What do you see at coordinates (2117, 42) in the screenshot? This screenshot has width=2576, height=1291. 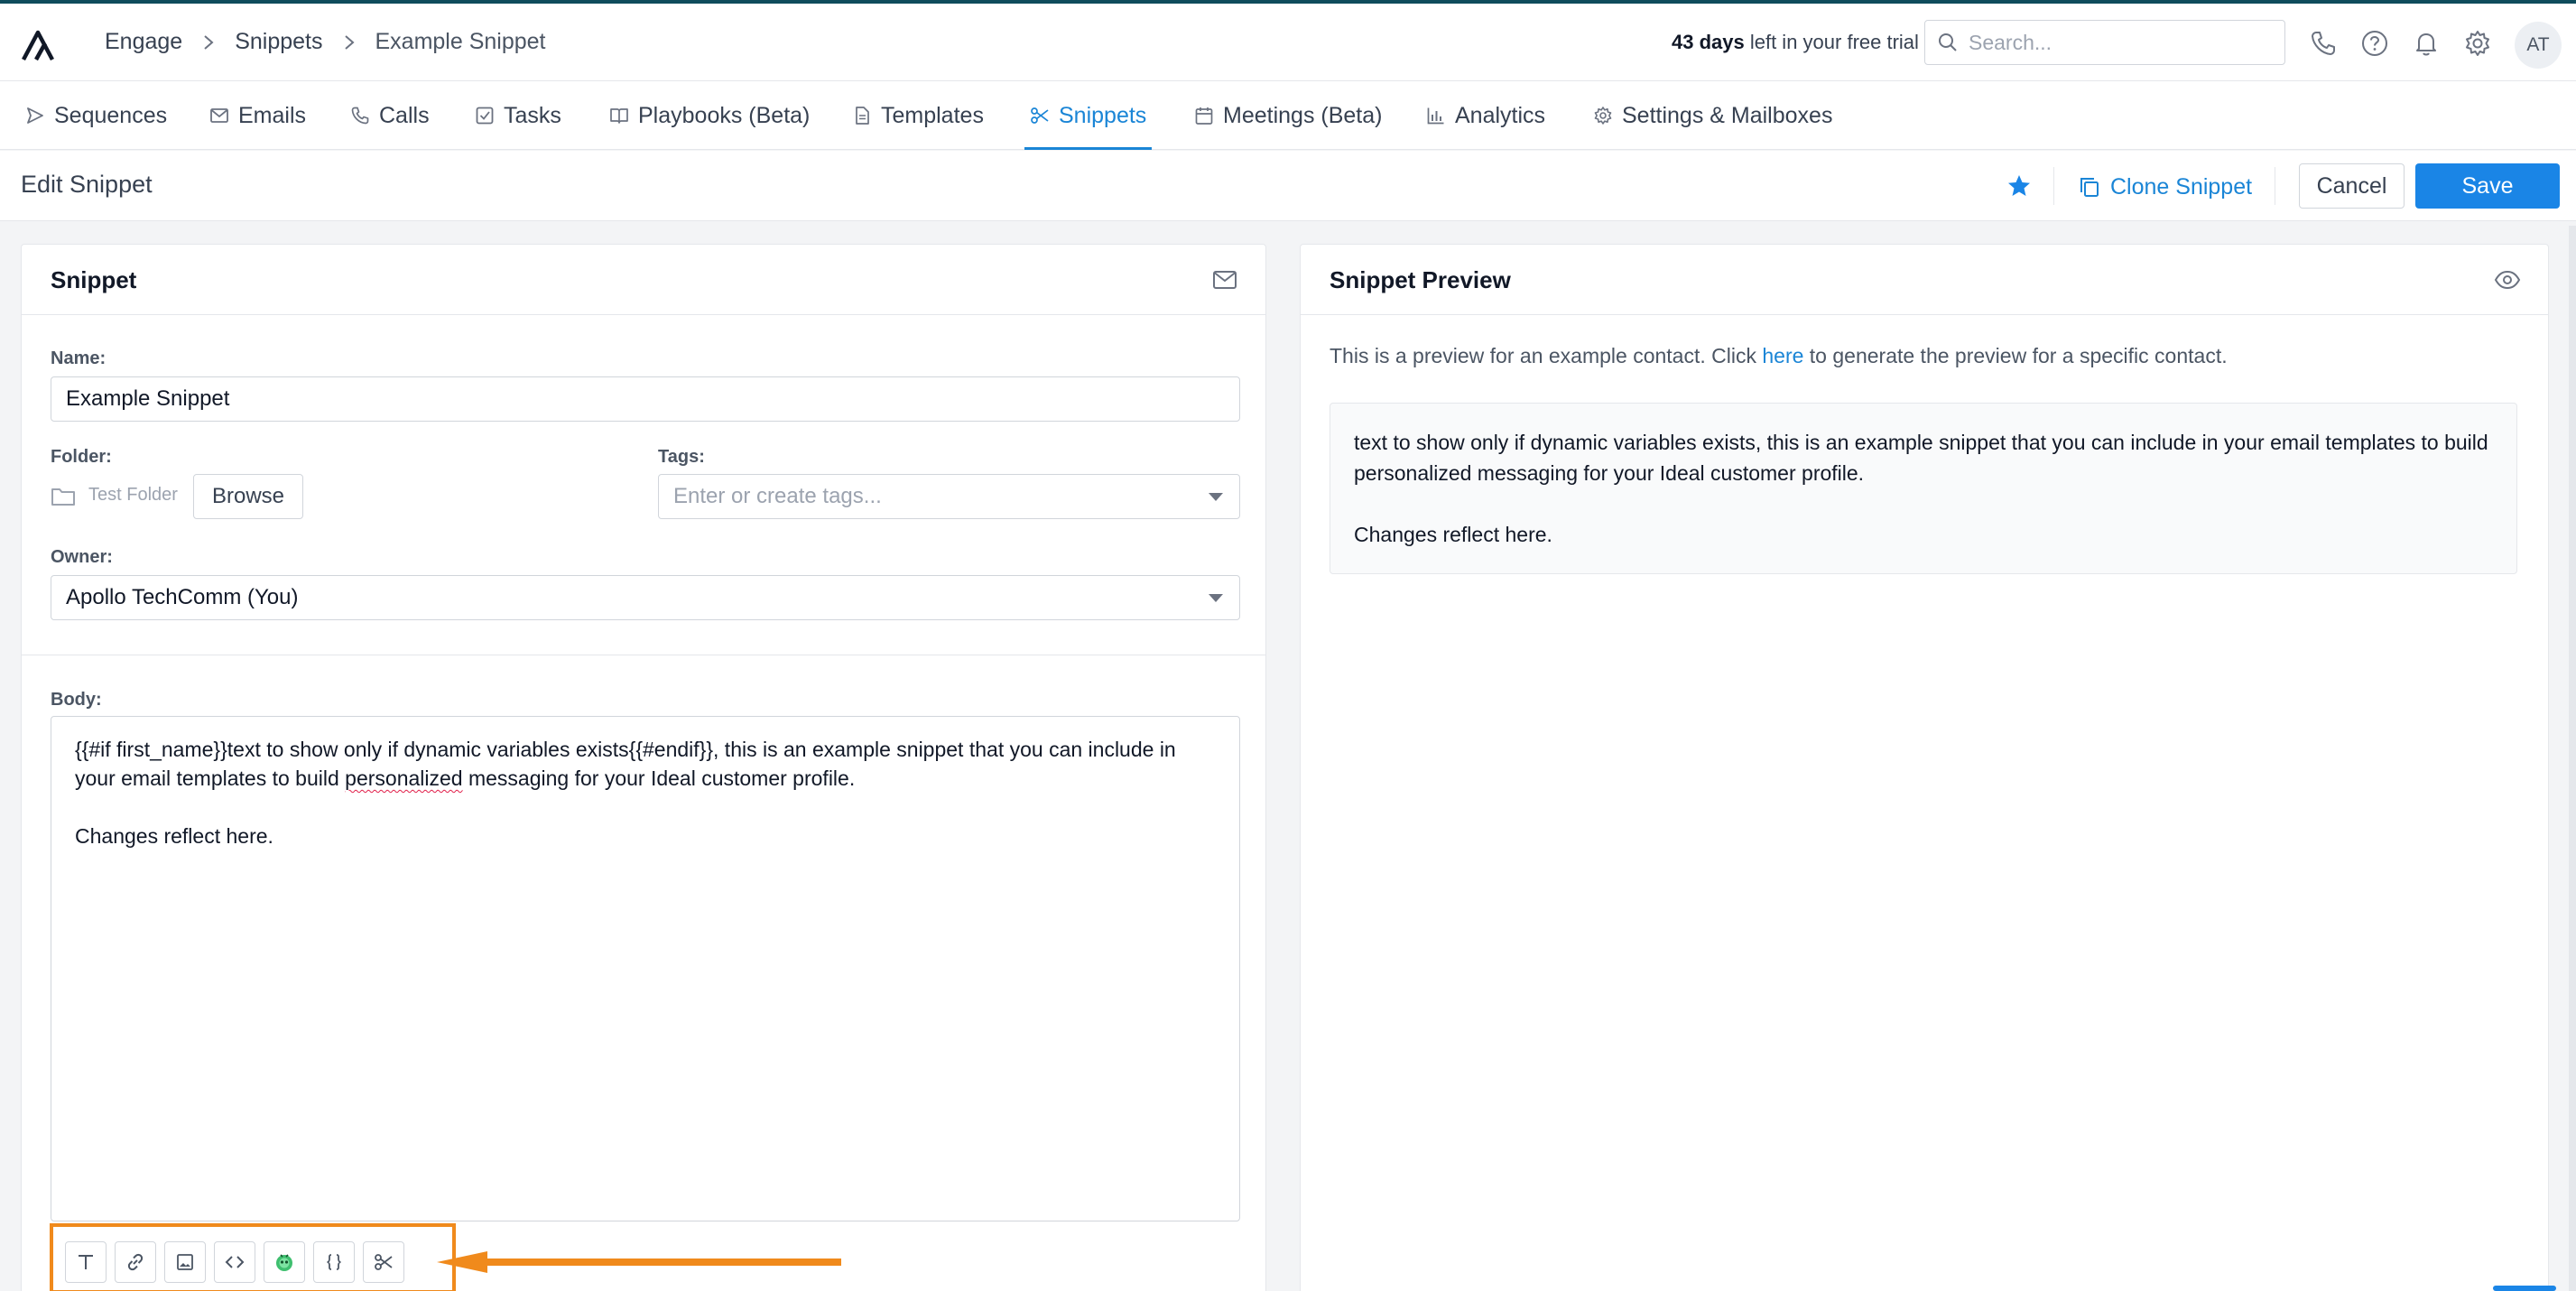 I see `search-input` at bounding box center [2117, 42].